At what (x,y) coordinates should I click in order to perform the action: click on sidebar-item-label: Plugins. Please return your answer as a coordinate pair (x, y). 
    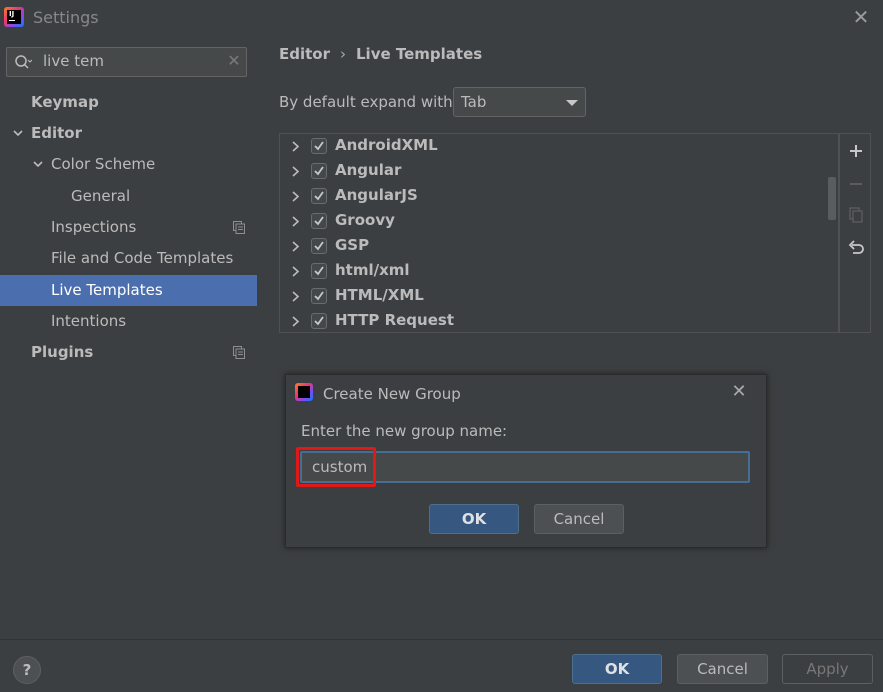
    Looking at the image, I should click on (62, 352).